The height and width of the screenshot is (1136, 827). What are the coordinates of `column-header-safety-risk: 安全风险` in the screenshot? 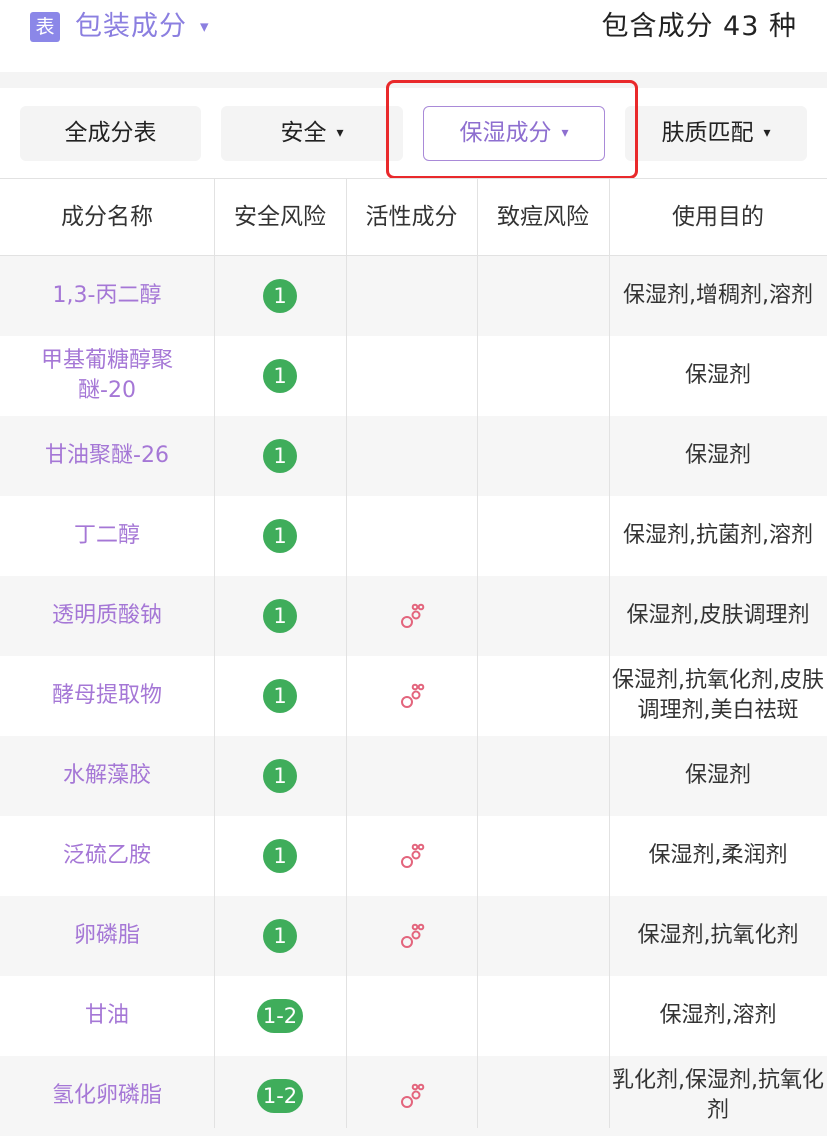 It's located at (280, 217).